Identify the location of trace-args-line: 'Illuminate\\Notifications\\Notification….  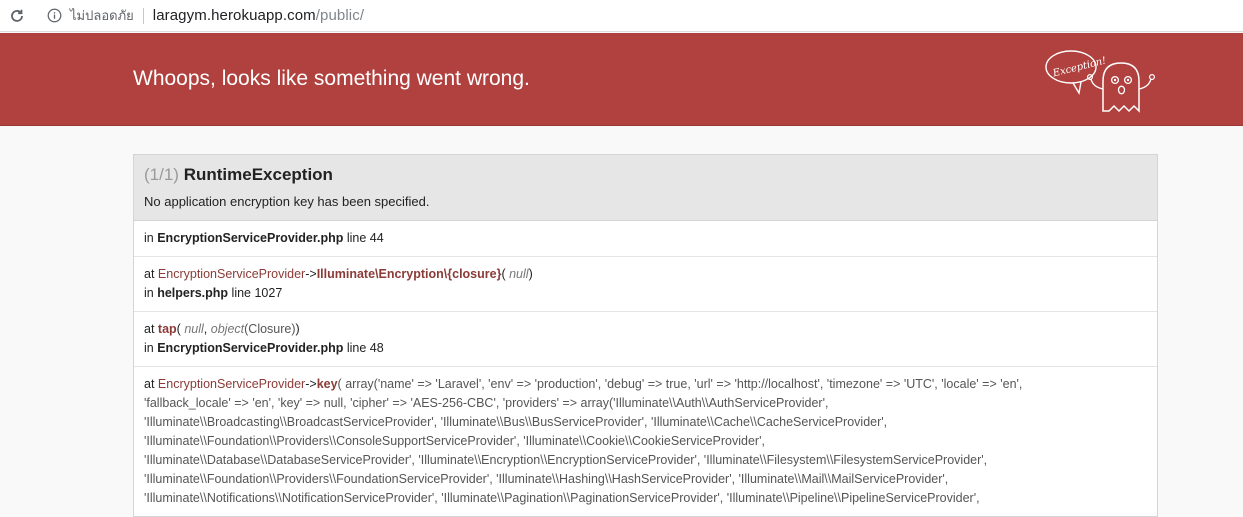
(562, 498).